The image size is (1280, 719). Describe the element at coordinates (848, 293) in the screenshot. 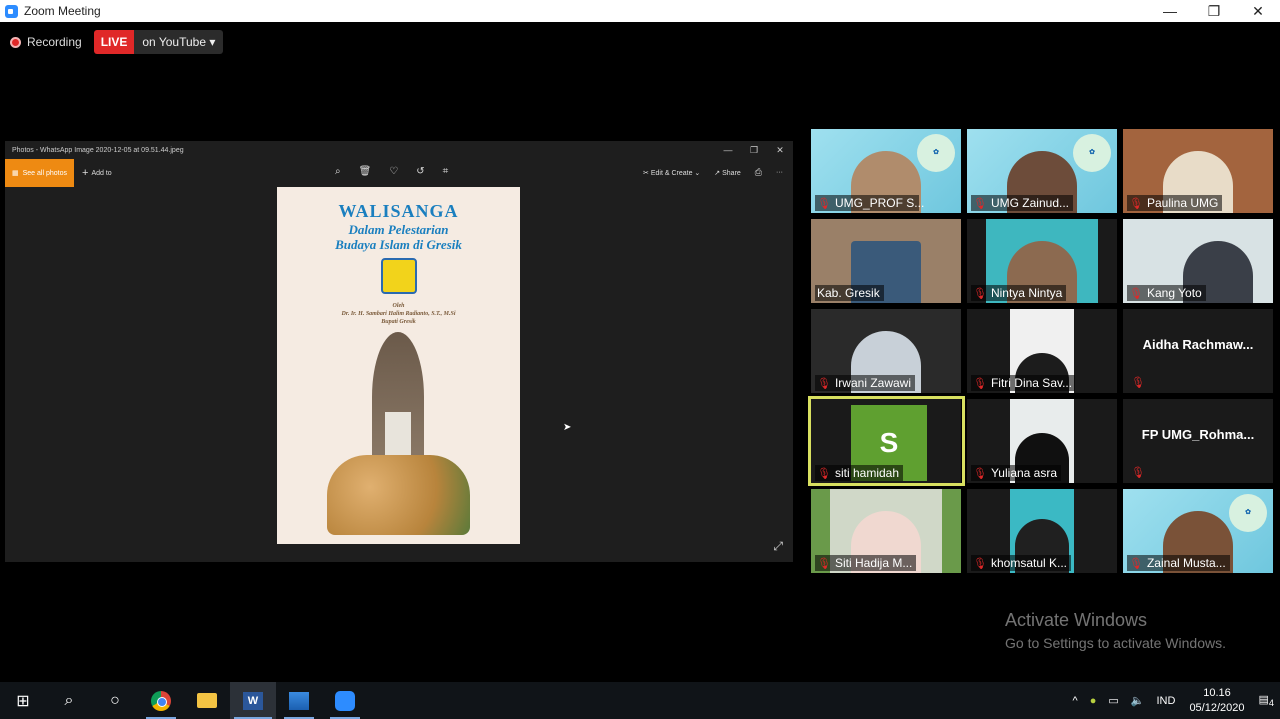

I see `participant-name: Kab. Gresik` at that location.